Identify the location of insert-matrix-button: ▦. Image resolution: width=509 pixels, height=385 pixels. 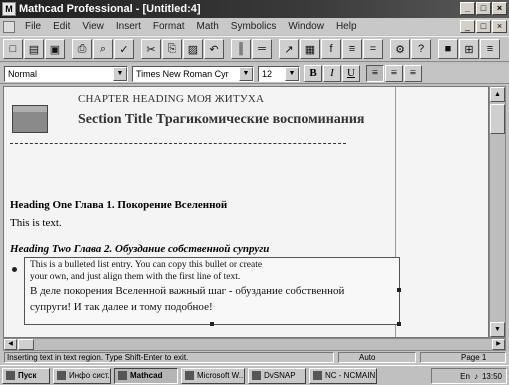
(310, 49).